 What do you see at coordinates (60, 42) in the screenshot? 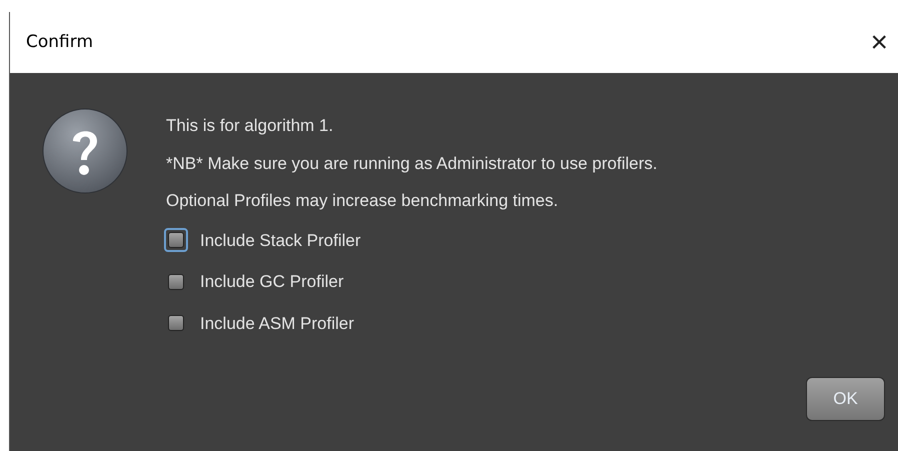
I see `window-title: Confirm` at bounding box center [60, 42].